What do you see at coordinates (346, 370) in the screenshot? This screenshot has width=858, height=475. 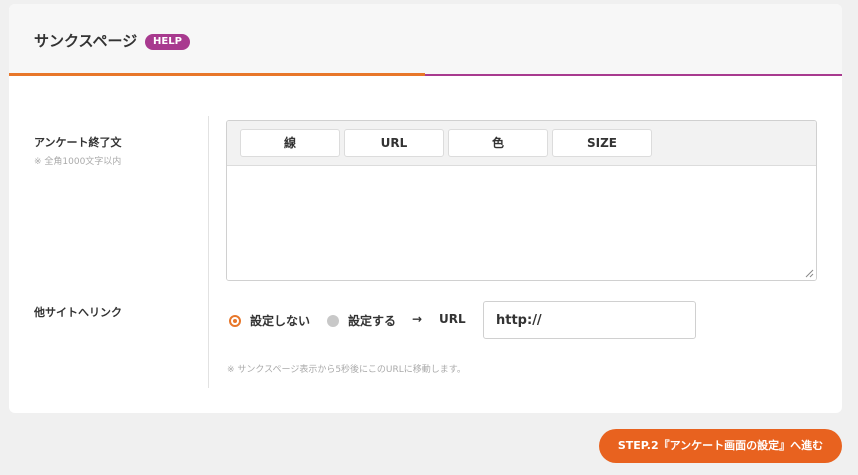 I see `redirect-note: ※ サンクスページ表示から5秒後にこのURLに移動します。` at bounding box center [346, 370].